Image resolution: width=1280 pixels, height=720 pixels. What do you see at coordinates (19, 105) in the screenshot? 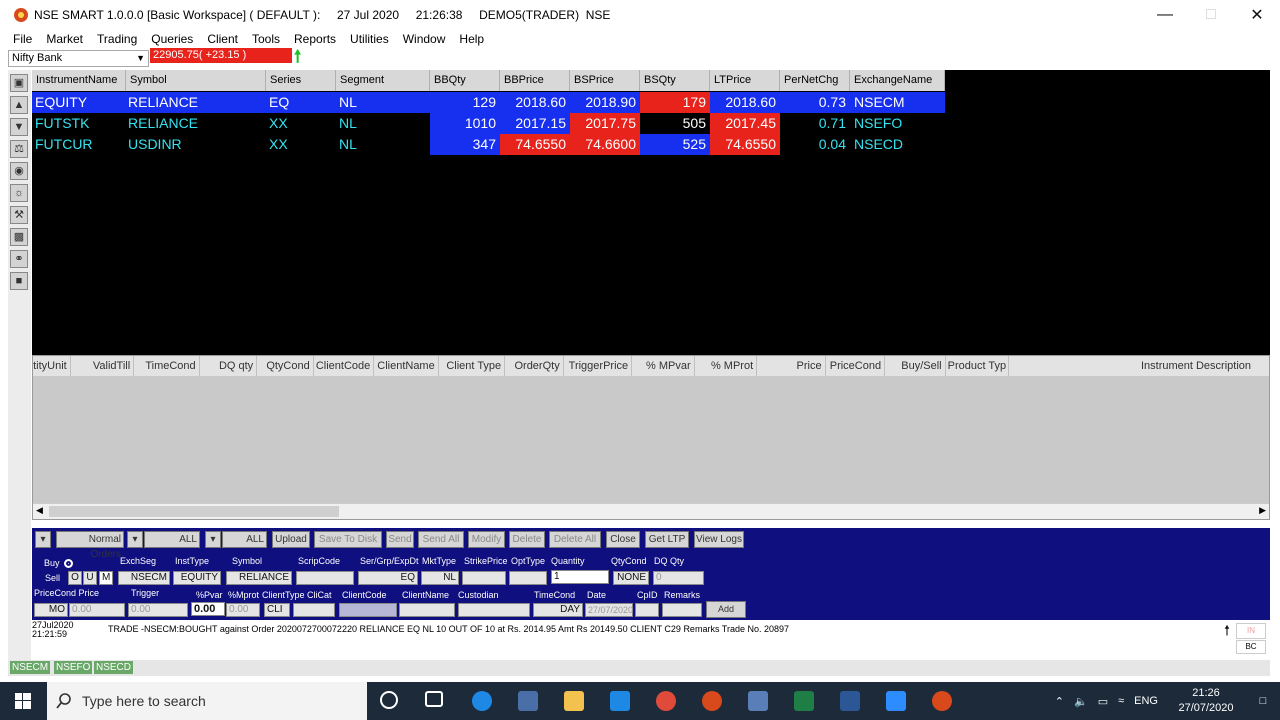
I see `buy-order-icon: ▲` at bounding box center [19, 105].